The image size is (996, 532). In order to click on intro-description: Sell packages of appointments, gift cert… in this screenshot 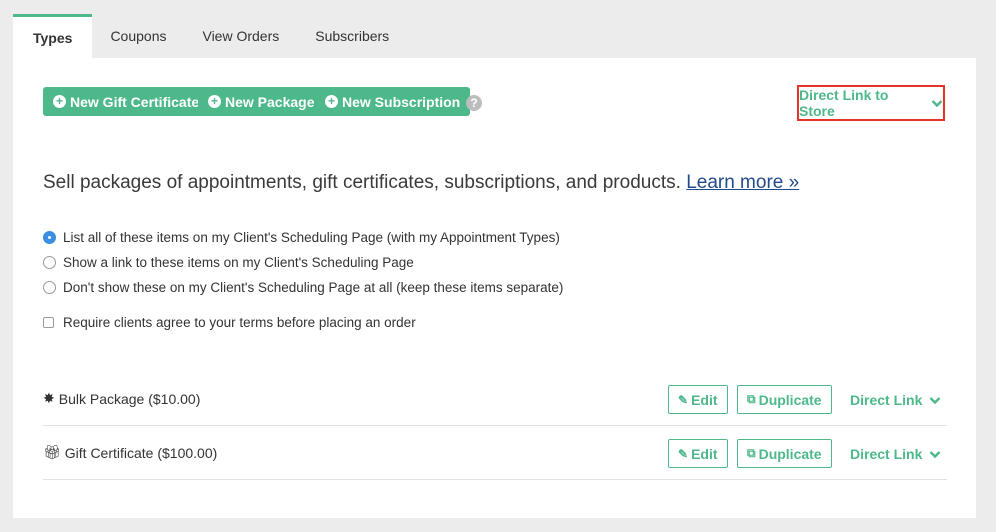, I will do `click(362, 182)`.